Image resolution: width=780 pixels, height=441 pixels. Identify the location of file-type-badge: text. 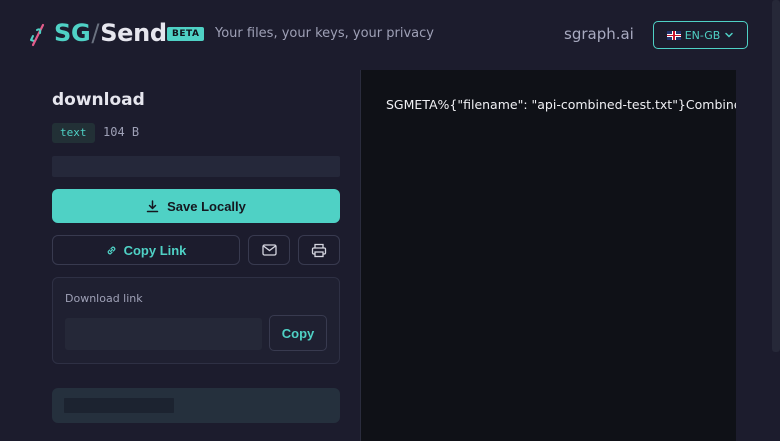
(73, 133).